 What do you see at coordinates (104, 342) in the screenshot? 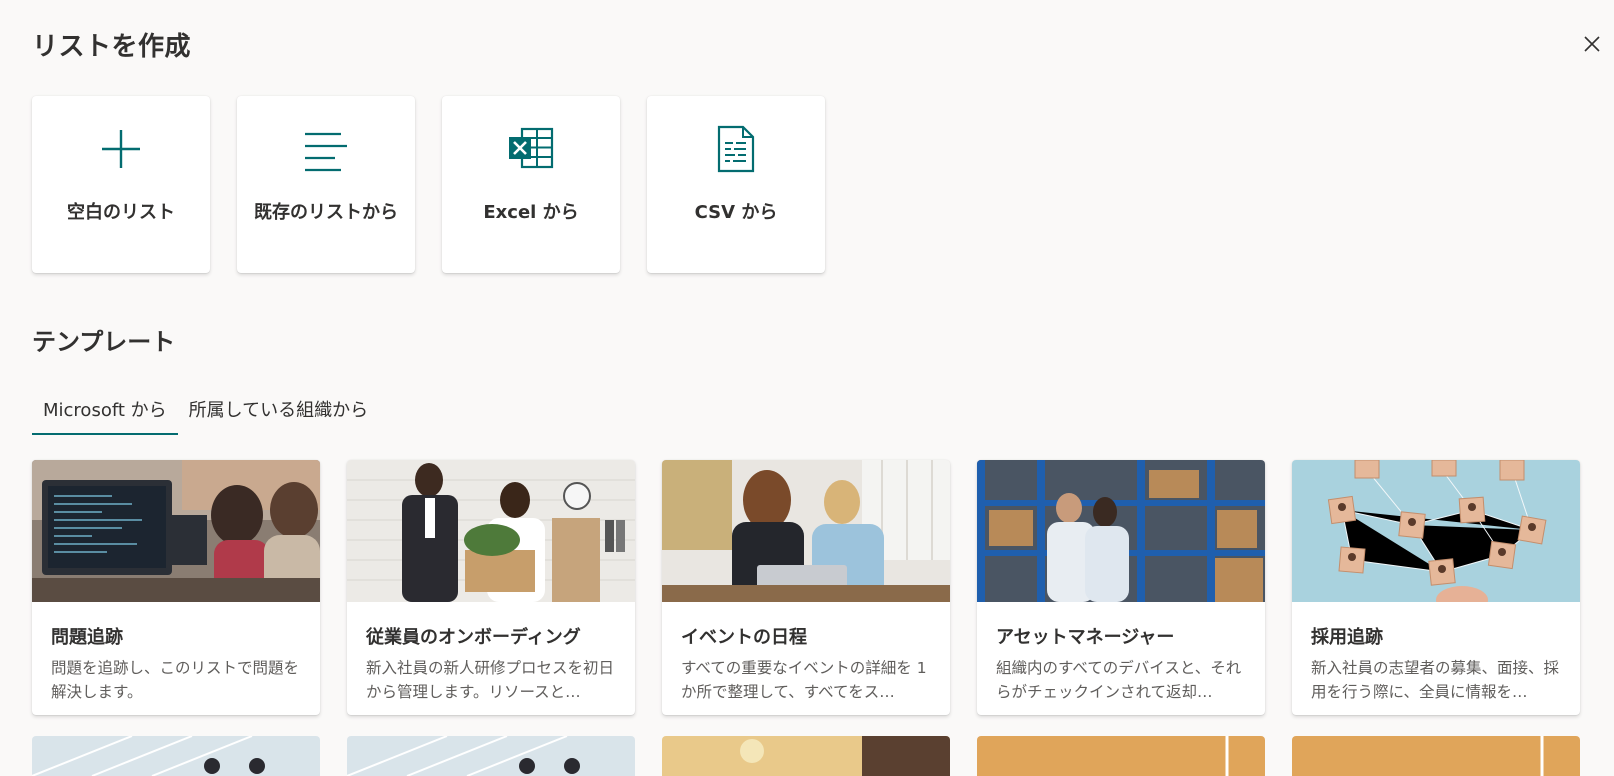
I see `templates-heading: テンプレート` at bounding box center [104, 342].